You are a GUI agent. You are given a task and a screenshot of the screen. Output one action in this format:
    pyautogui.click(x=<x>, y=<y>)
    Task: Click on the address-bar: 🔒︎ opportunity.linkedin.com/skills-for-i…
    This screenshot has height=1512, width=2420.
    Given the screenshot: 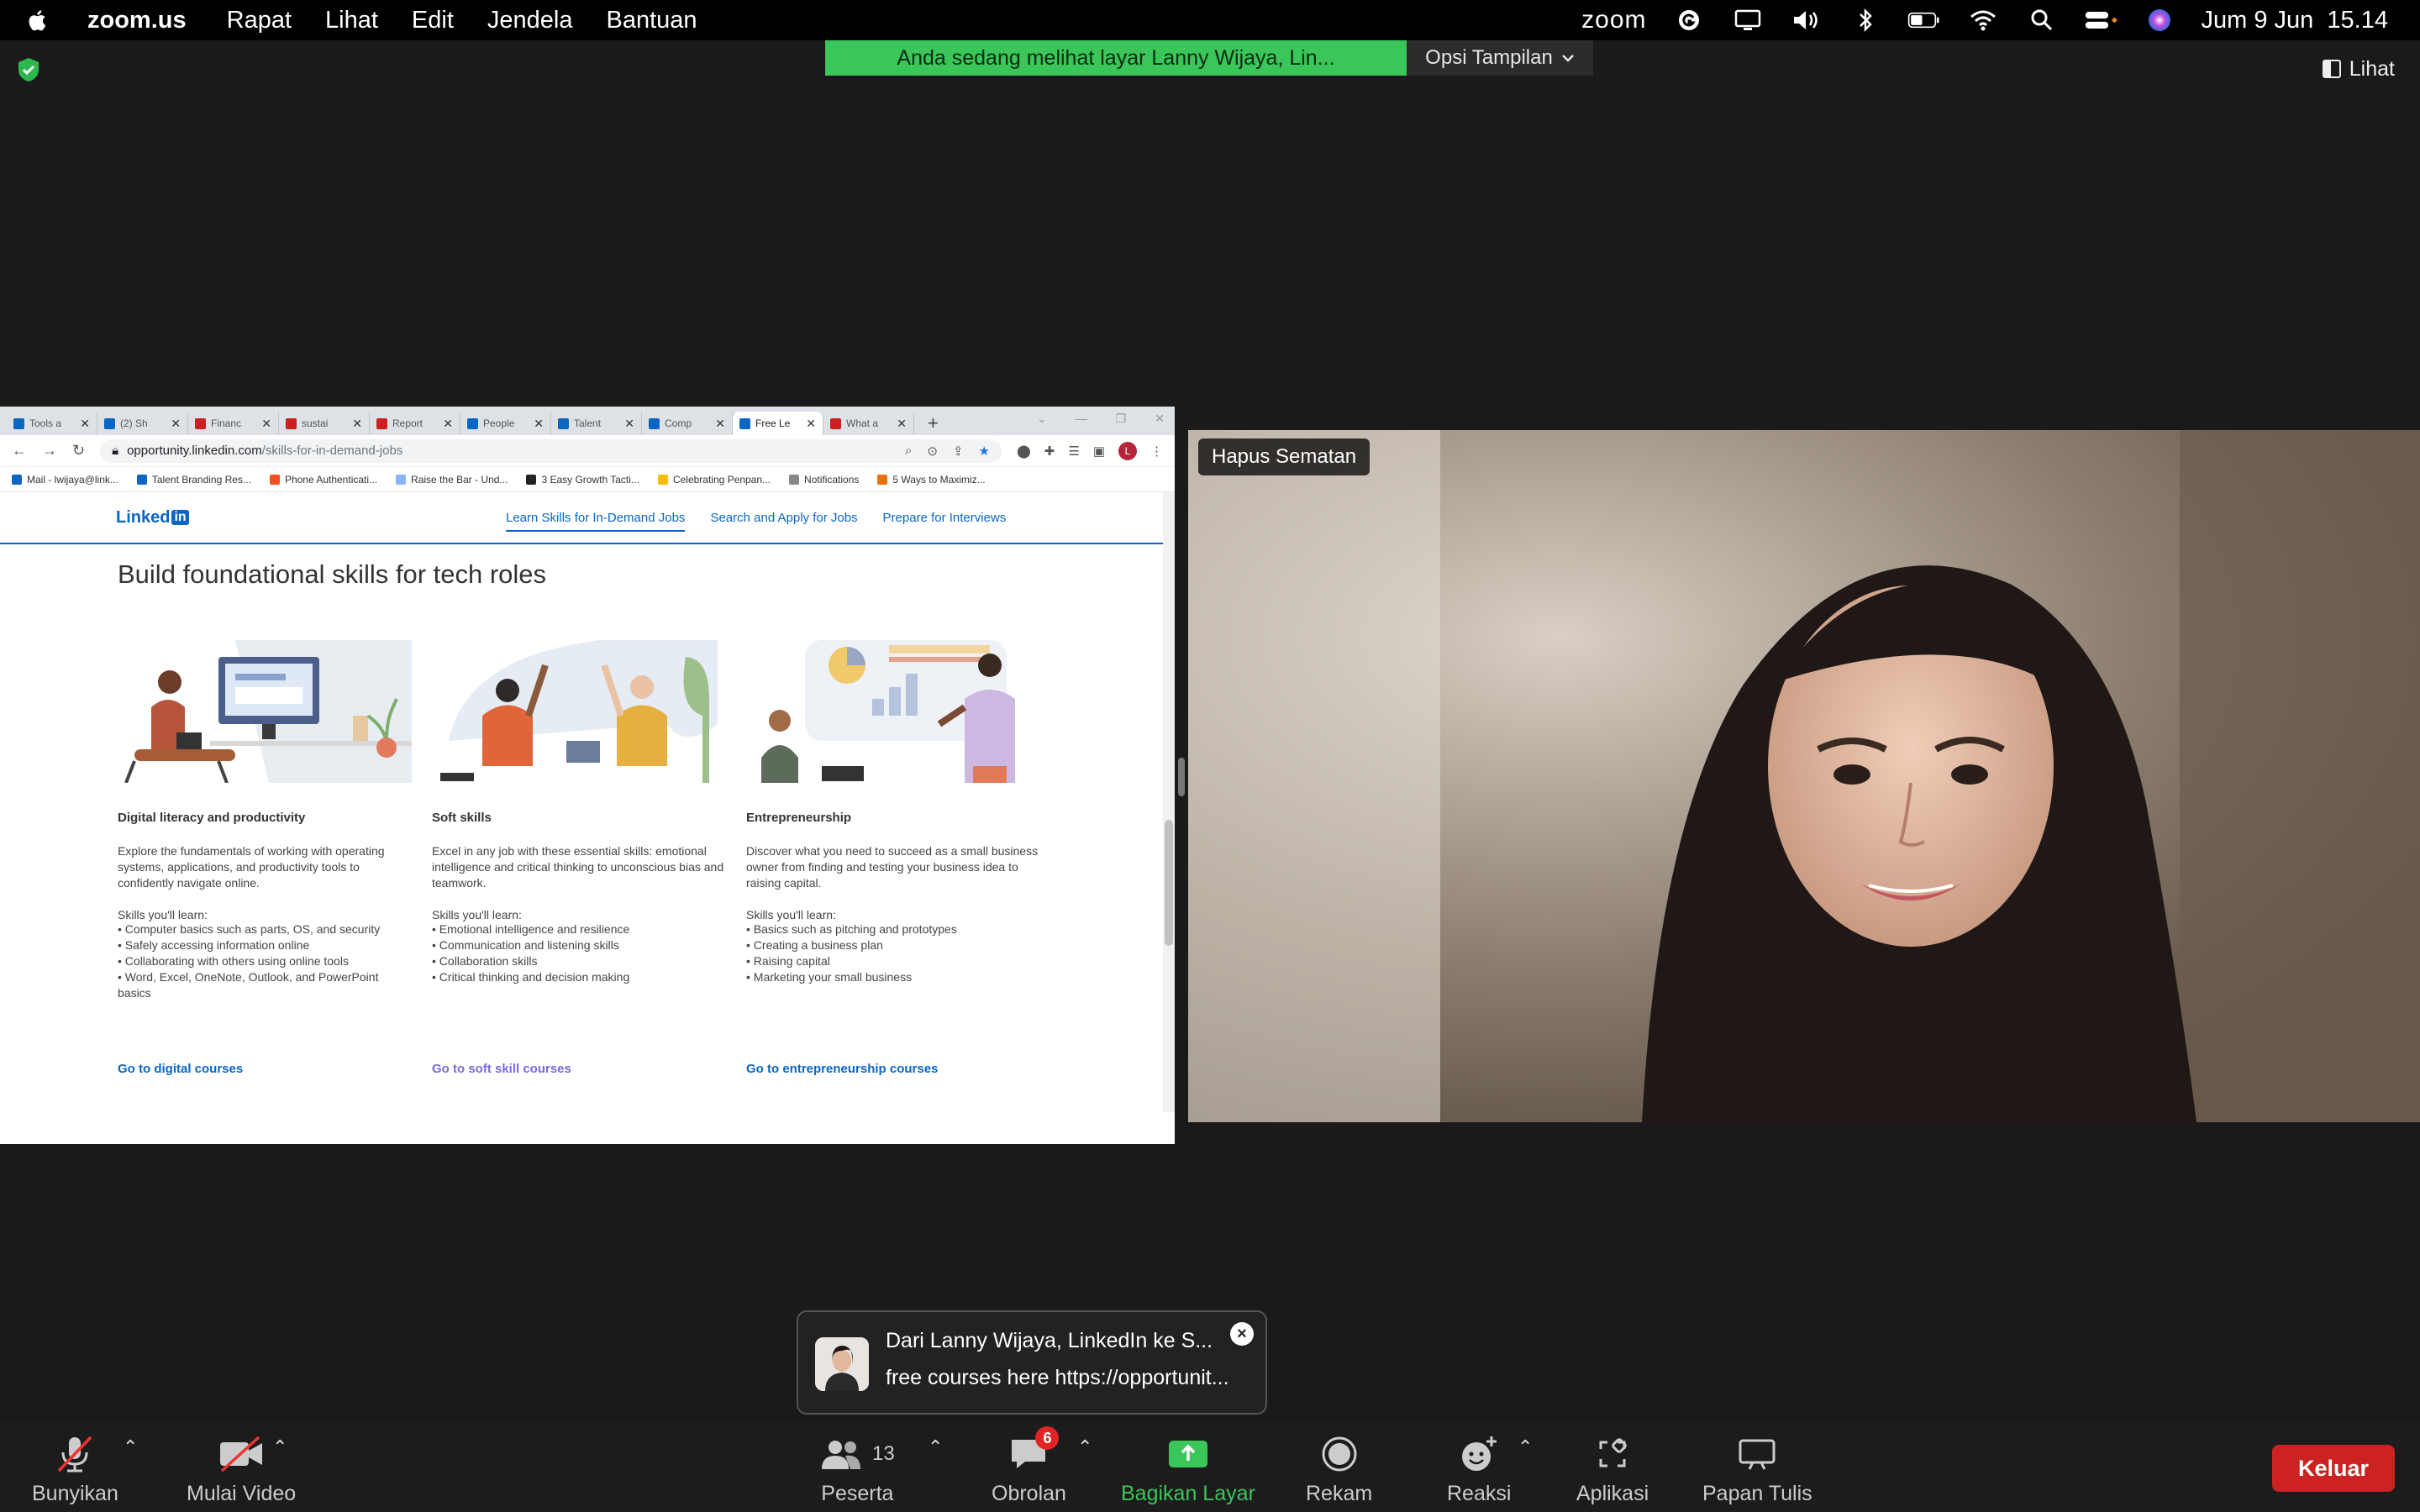 What is the action you would take?
    pyautogui.click(x=551, y=450)
    